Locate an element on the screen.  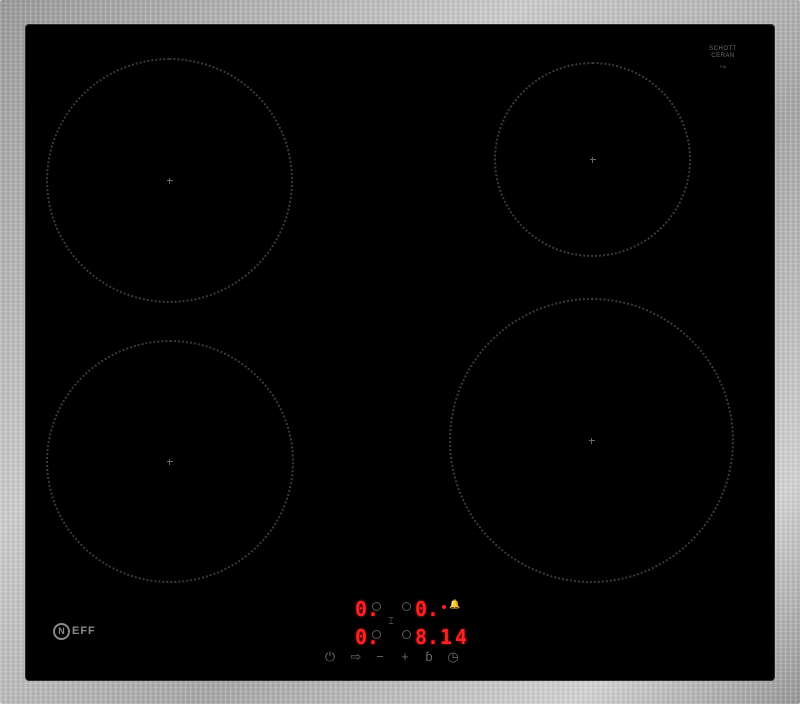
zone-select-ring-right-top is located at coordinates (406, 606).